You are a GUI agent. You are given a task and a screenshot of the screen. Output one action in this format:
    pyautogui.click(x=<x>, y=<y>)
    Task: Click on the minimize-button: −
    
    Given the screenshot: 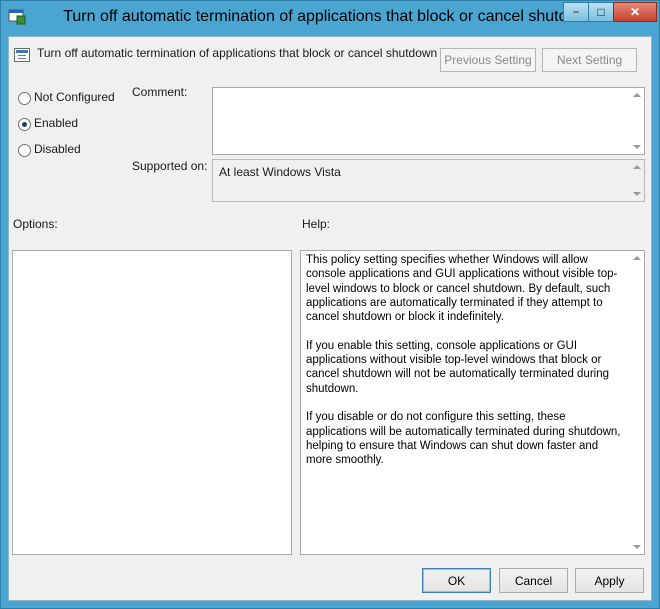 What is the action you would take?
    pyautogui.click(x=576, y=12)
    